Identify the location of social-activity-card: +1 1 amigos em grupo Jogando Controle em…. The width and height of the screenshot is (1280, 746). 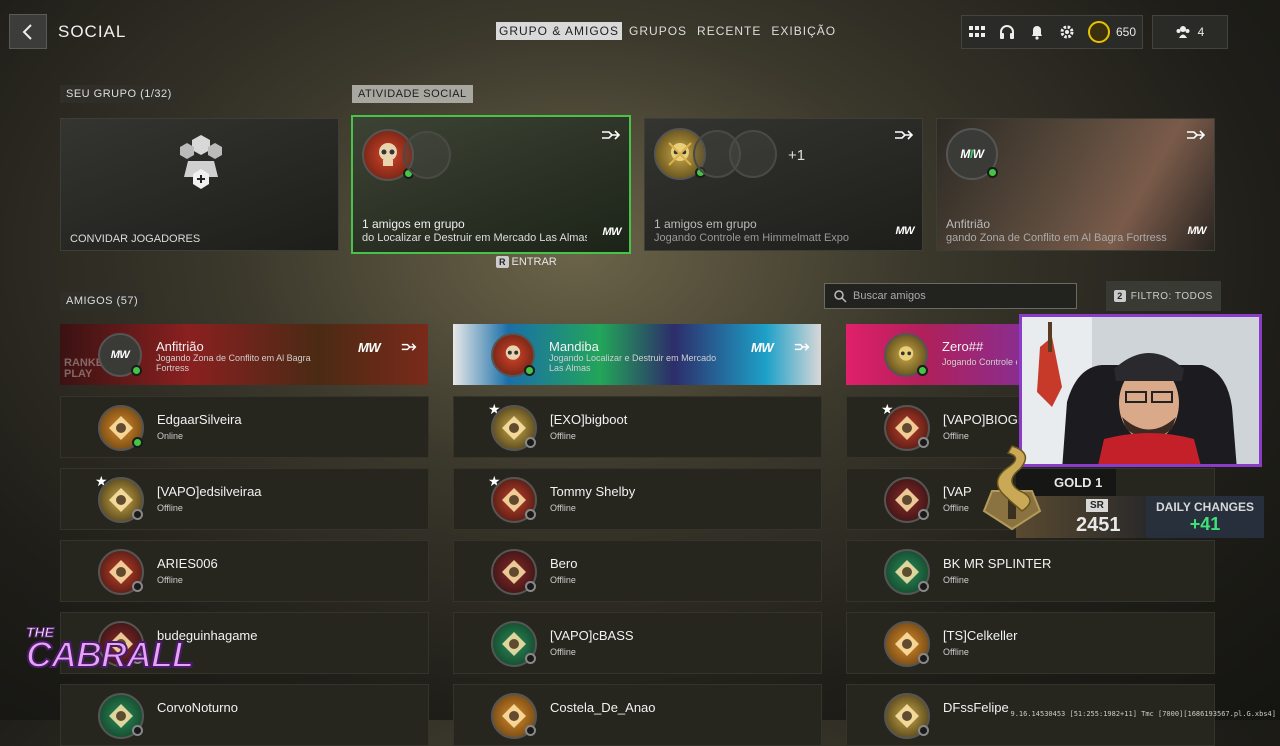
(783, 184).